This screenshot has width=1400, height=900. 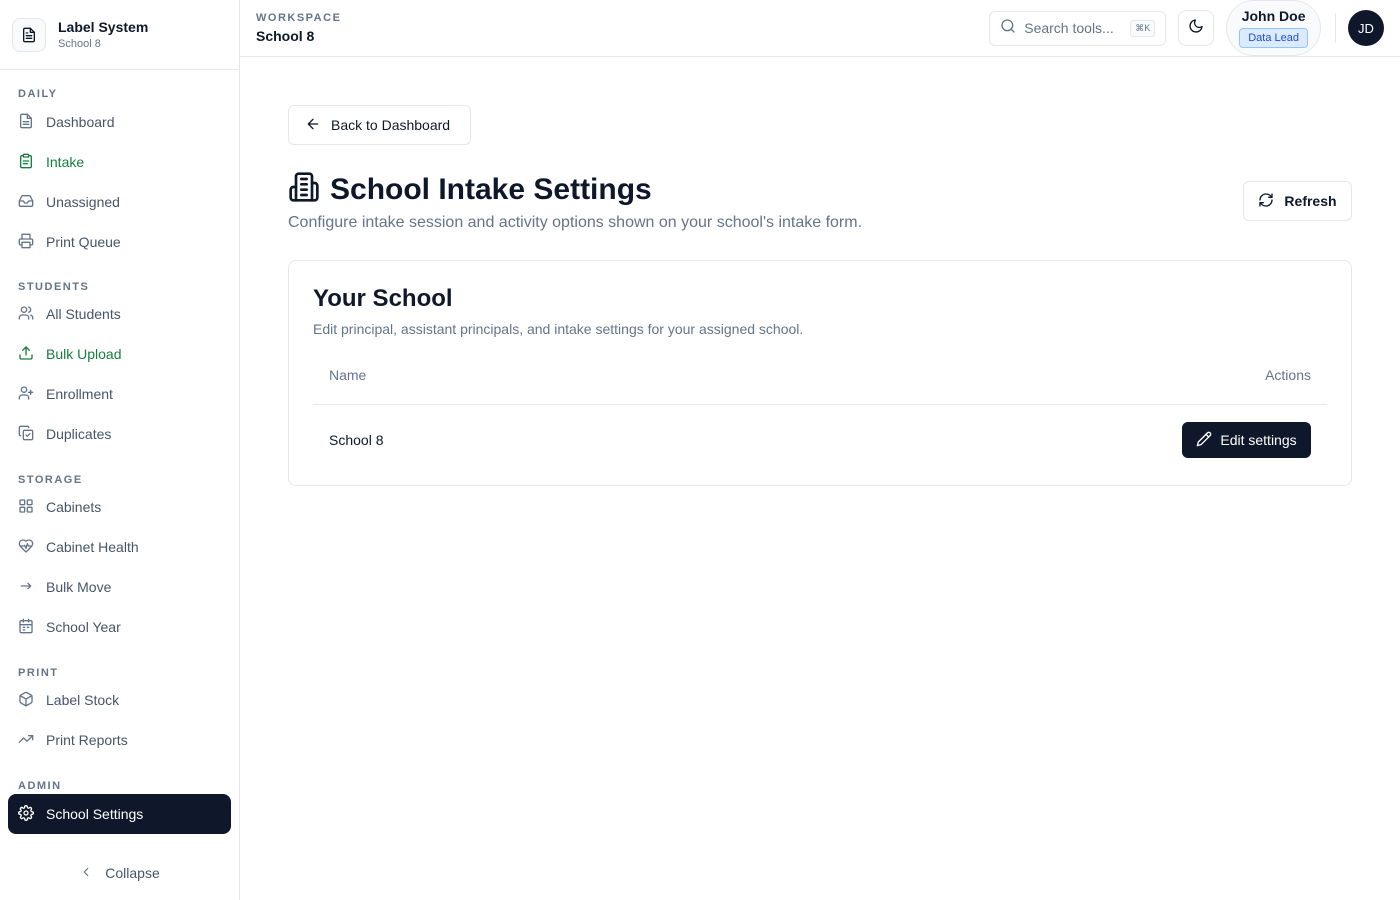 I want to click on search-icon, so click(x=1008, y=28).